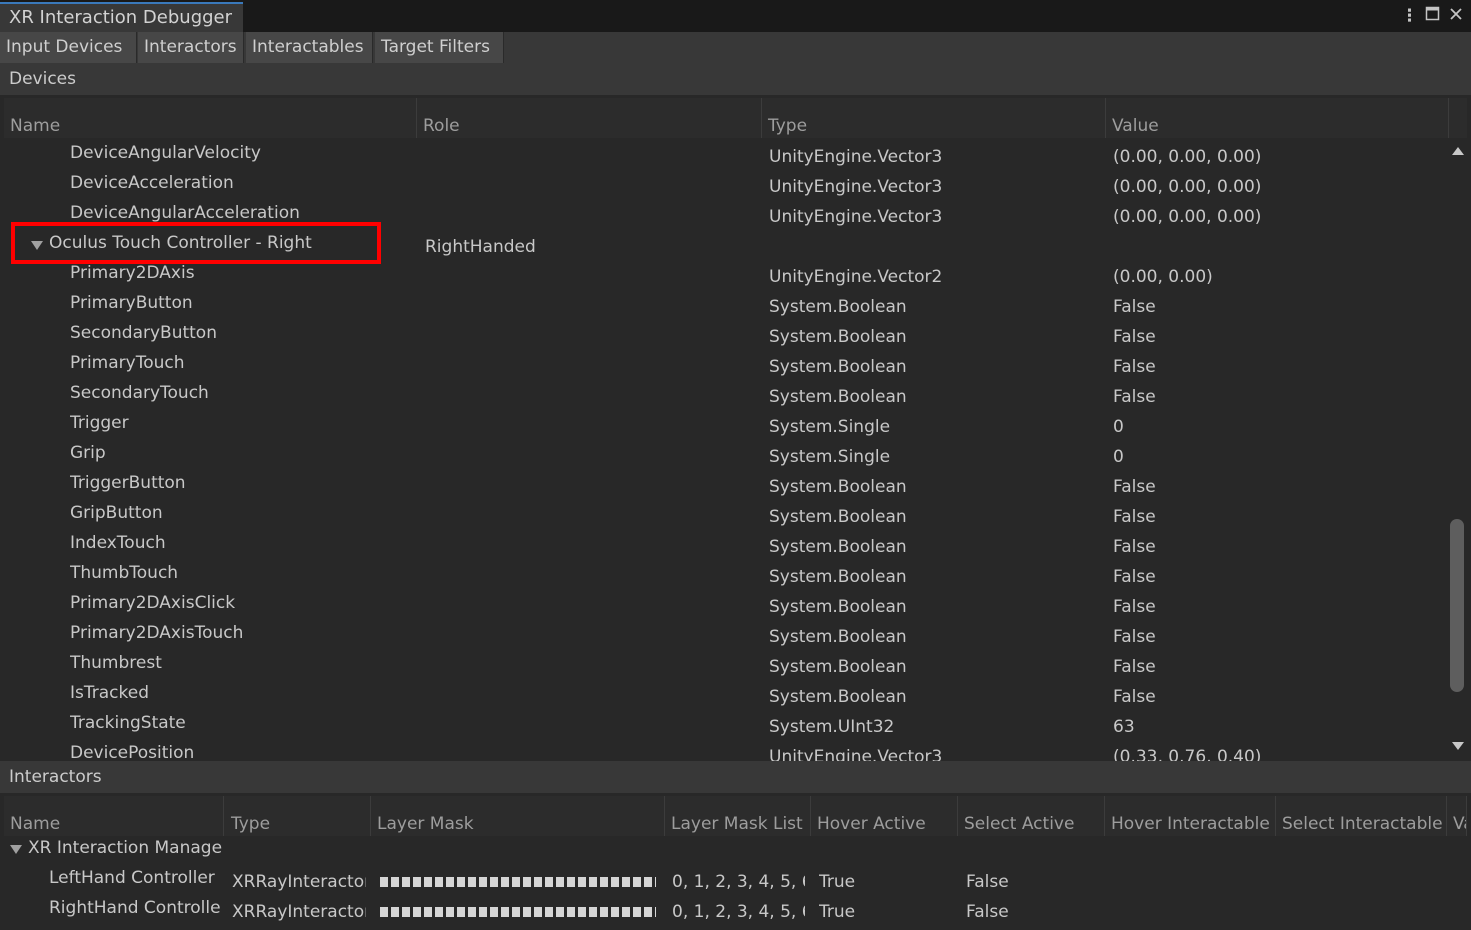  I want to click on devices-column-header: Name Role Type Value, so click(735, 118).